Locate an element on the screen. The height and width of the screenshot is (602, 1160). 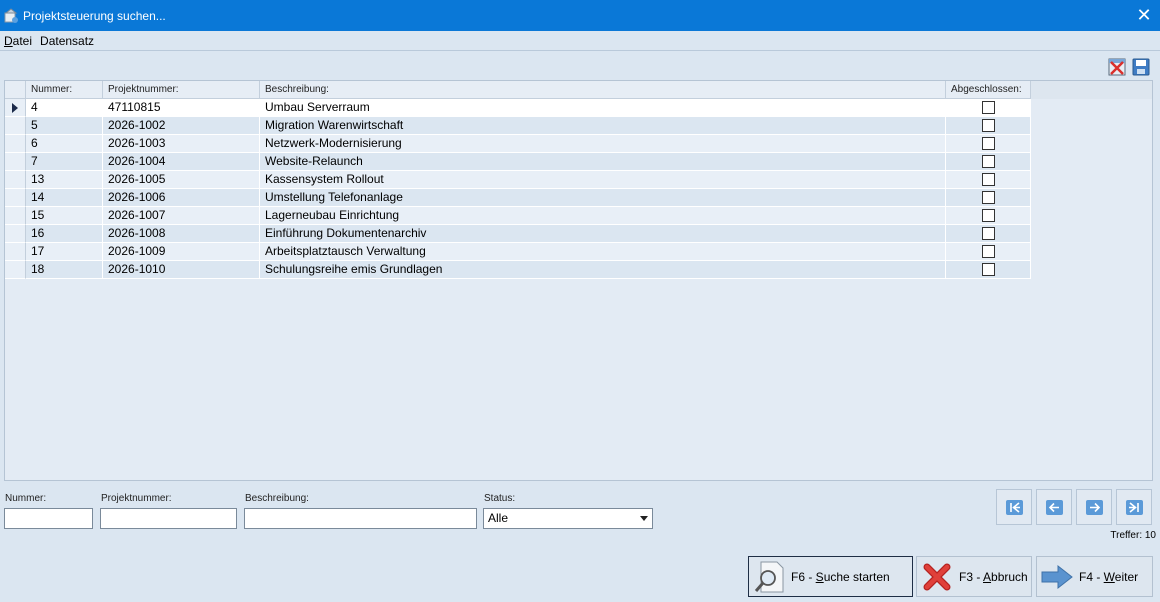
beschreibung-filter-input is located at coordinates (360, 518).